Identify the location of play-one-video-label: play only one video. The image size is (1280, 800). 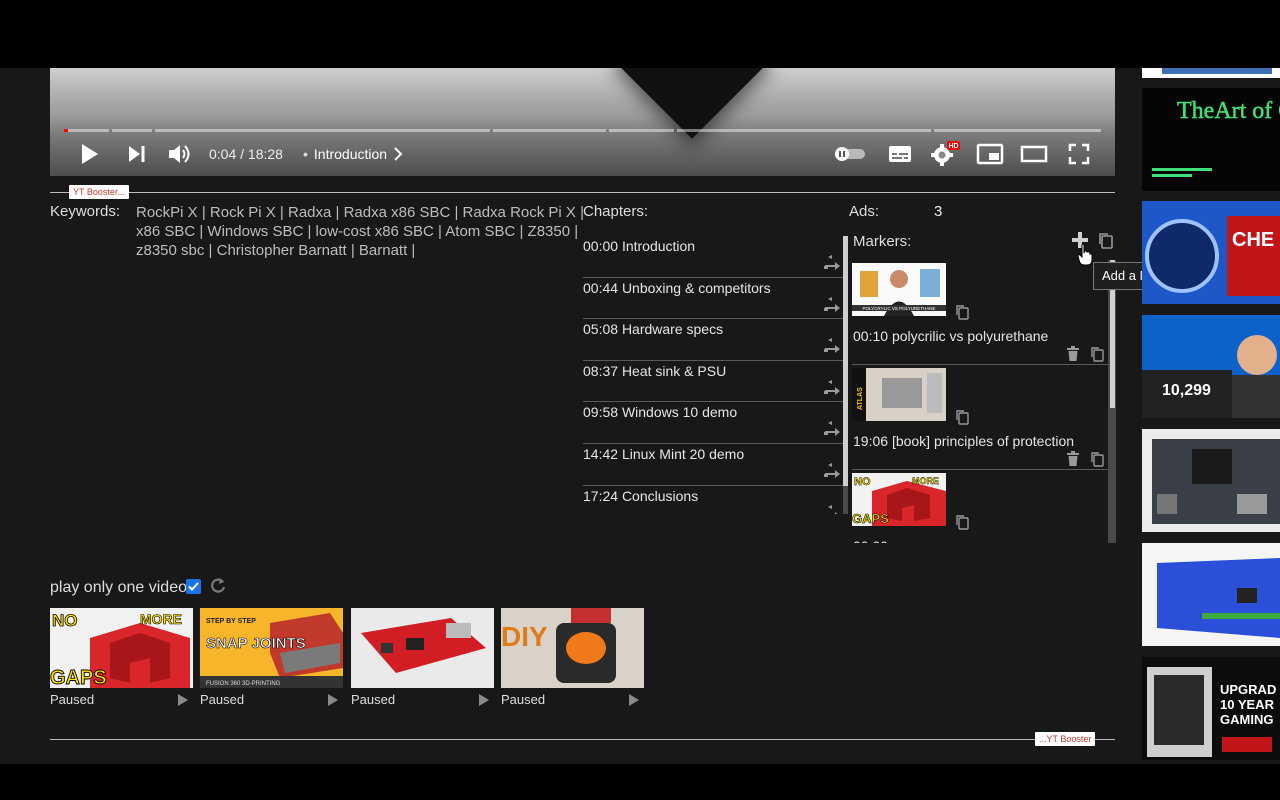
(118, 587).